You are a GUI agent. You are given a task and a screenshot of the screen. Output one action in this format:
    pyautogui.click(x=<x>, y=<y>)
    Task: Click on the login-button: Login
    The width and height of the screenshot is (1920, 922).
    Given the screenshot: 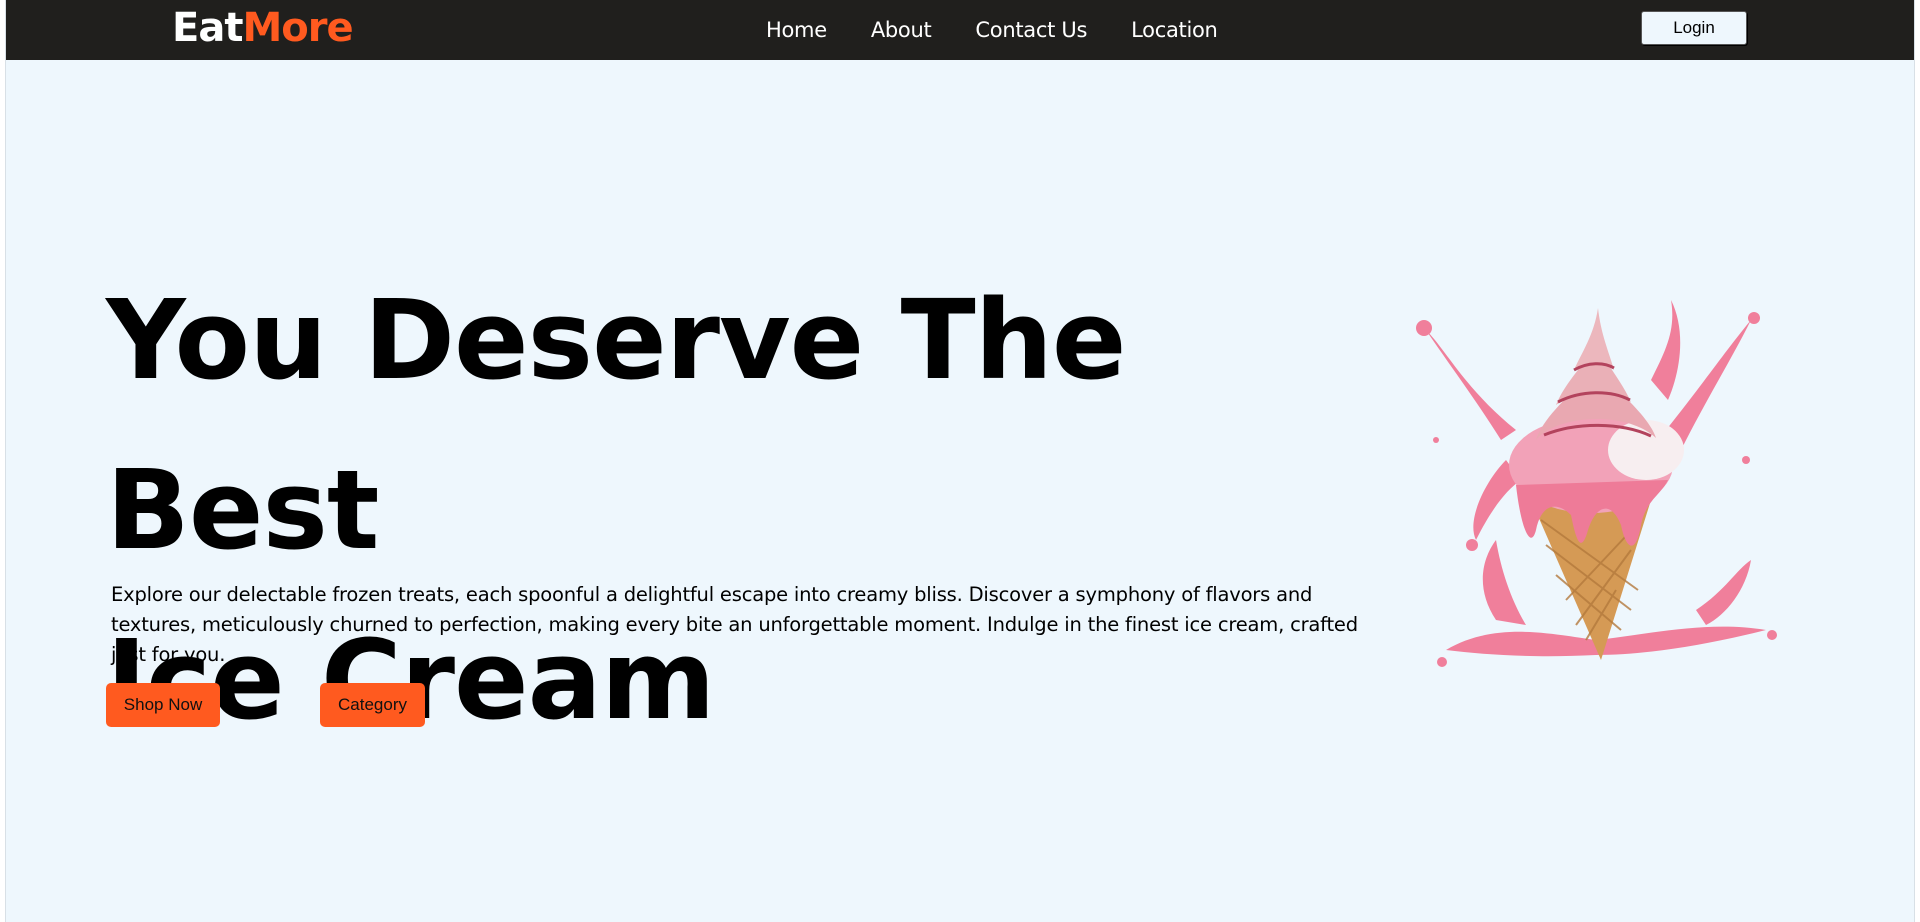 What is the action you would take?
    pyautogui.click(x=1694, y=28)
    